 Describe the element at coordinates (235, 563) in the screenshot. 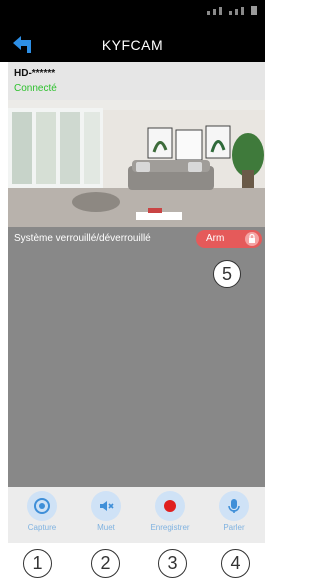

I see `annotation-marker-4: 4` at that location.